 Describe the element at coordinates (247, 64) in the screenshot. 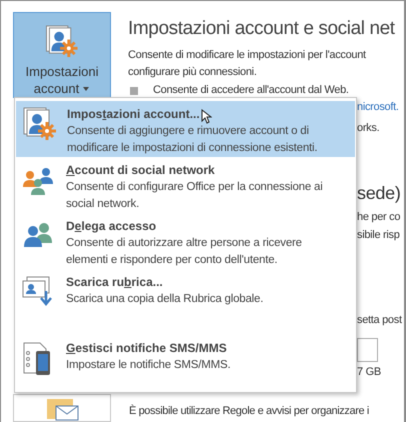

I see `section-description: Consente di modificare le impostazioni per l'account configurare più connessioni.` at that location.